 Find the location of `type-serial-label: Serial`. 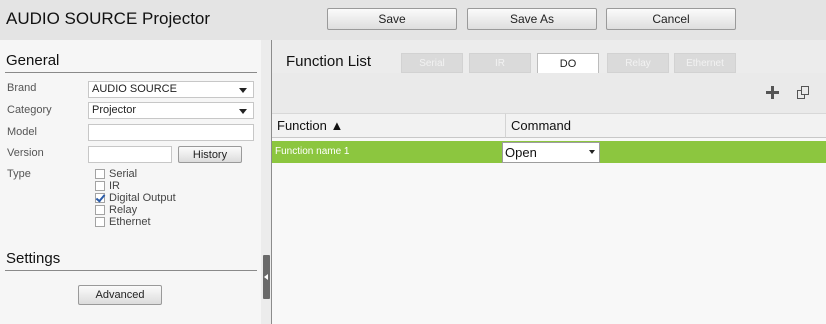

type-serial-label: Serial is located at coordinates (123, 173).